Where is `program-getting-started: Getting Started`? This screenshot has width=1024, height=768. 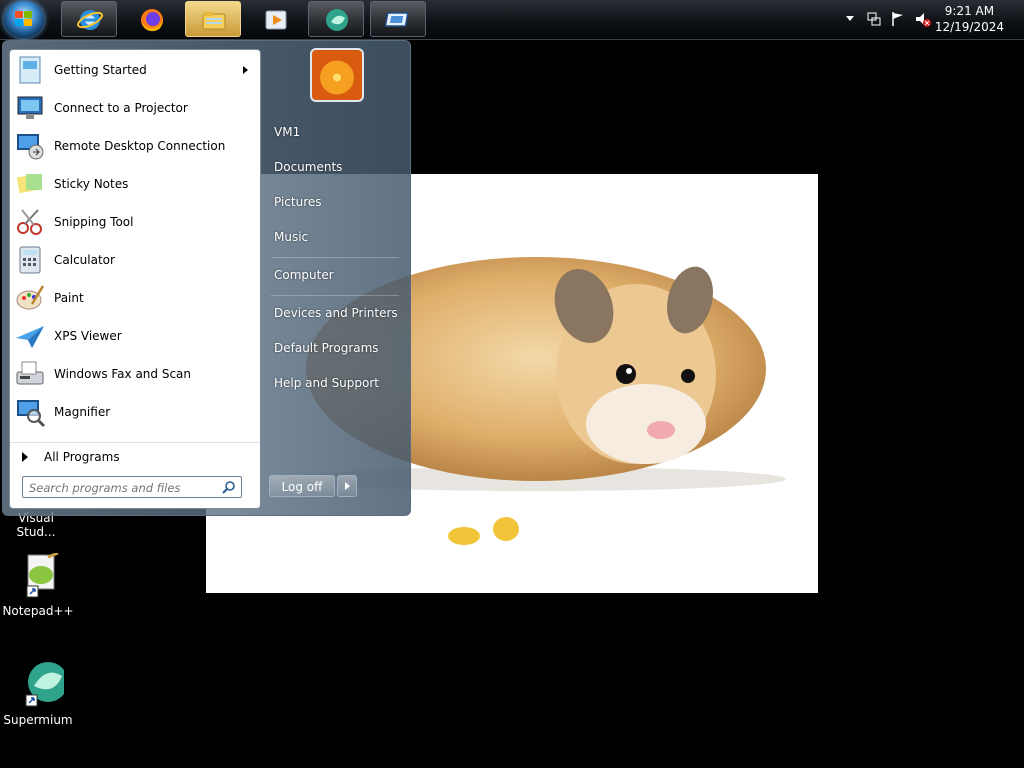 program-getting-started: Getting Started is located at coordinates (135, 70).